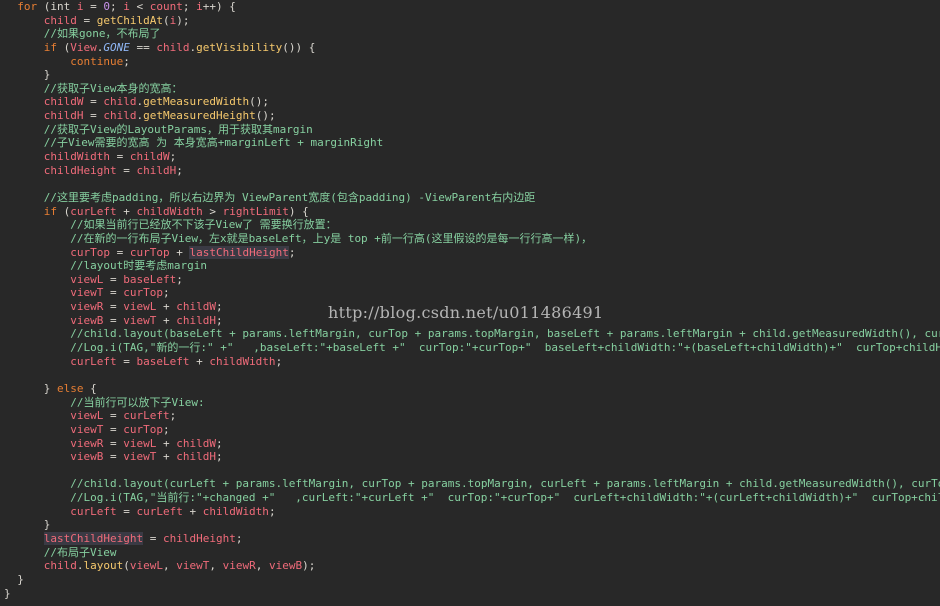 The width and height of the screenshot is (940, 606). Describe the element at coordinates (472, 34) in the screenshot. I see `code-line: //如果gone，不布局了` at that location.